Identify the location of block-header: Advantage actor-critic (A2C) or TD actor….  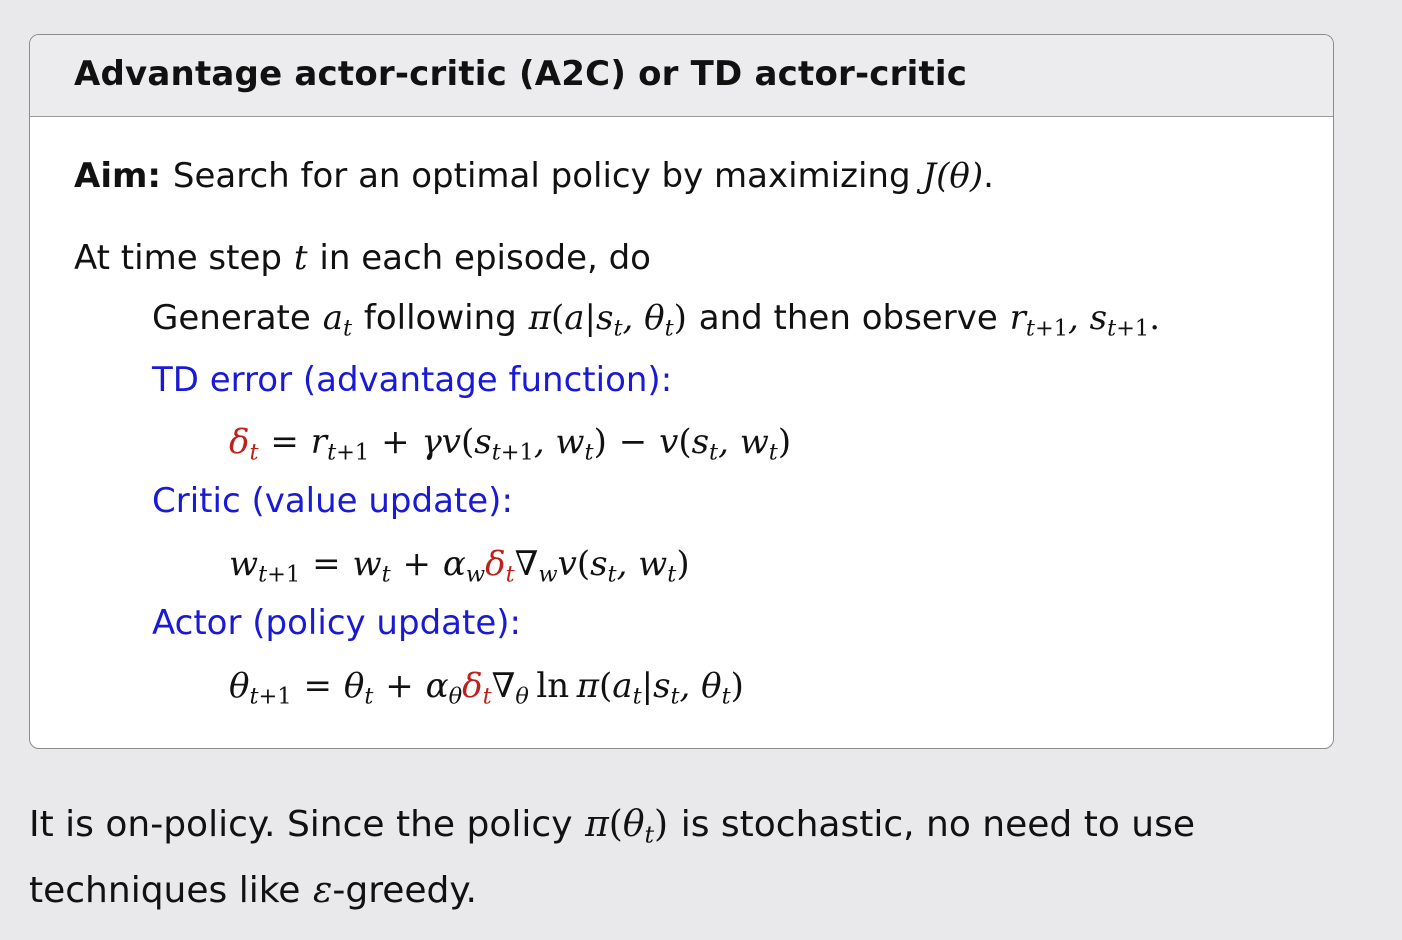
(681, 76).